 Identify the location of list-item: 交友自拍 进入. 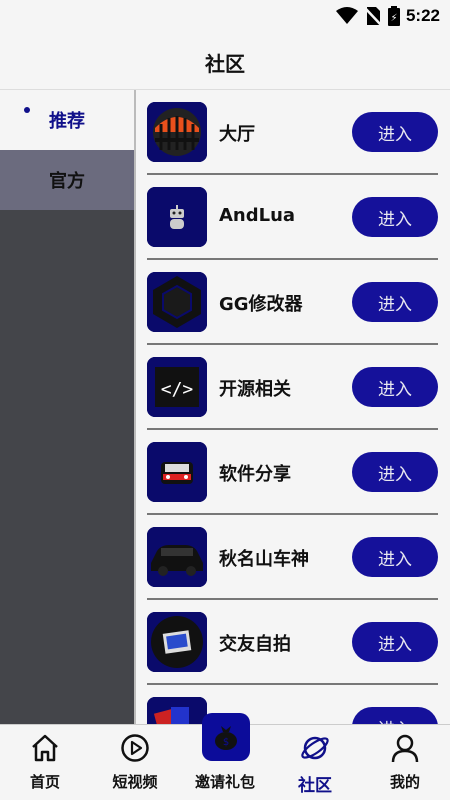
(293, 642).